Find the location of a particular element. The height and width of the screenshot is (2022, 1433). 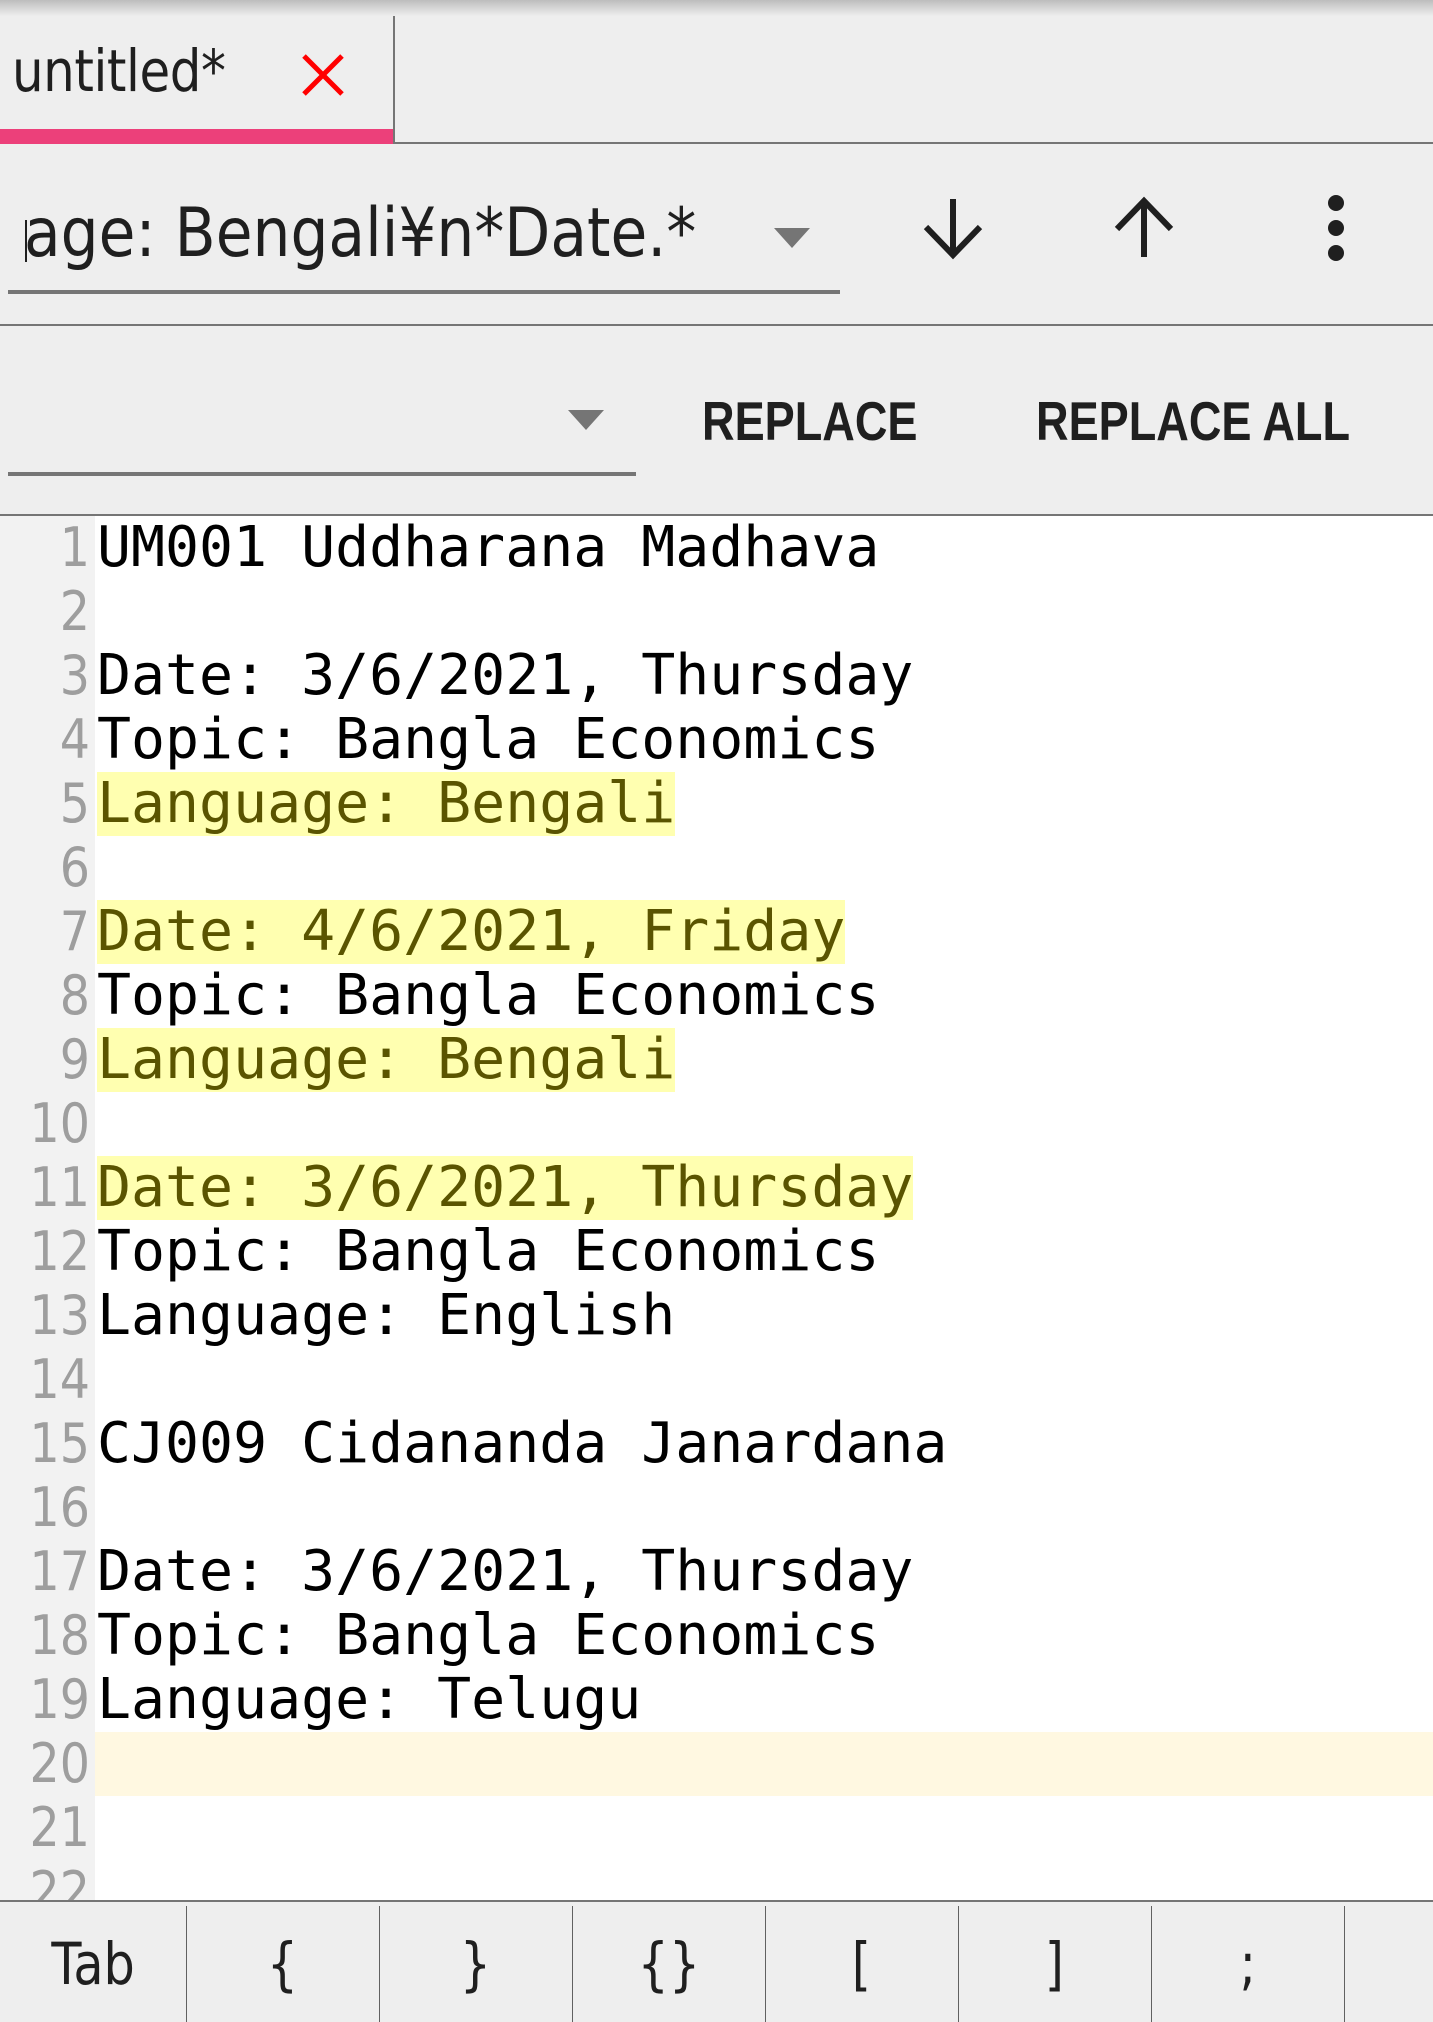

editor-line: 19 Language: Telugu is located at coordinates (716, 1700).